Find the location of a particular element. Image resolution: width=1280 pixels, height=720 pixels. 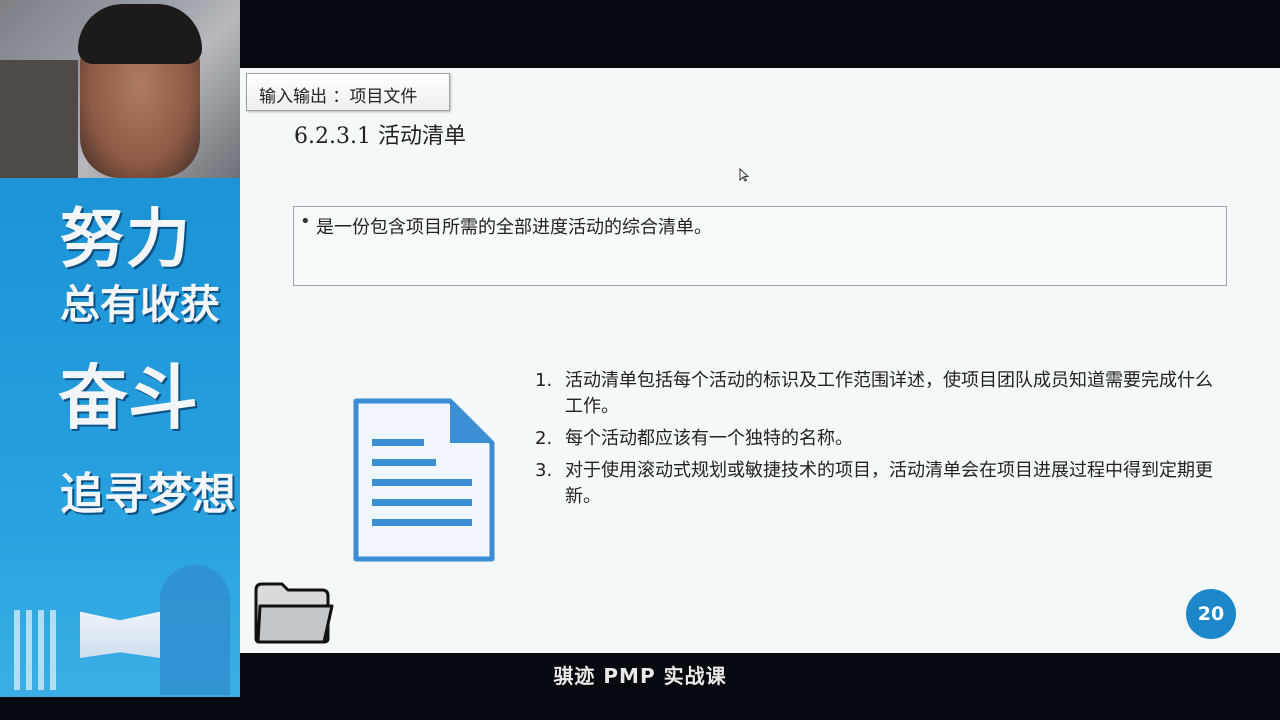

definition-box: • 是一份包含项目所需的全部进度活动的综合清单。 is located at coordinates (760, 246).